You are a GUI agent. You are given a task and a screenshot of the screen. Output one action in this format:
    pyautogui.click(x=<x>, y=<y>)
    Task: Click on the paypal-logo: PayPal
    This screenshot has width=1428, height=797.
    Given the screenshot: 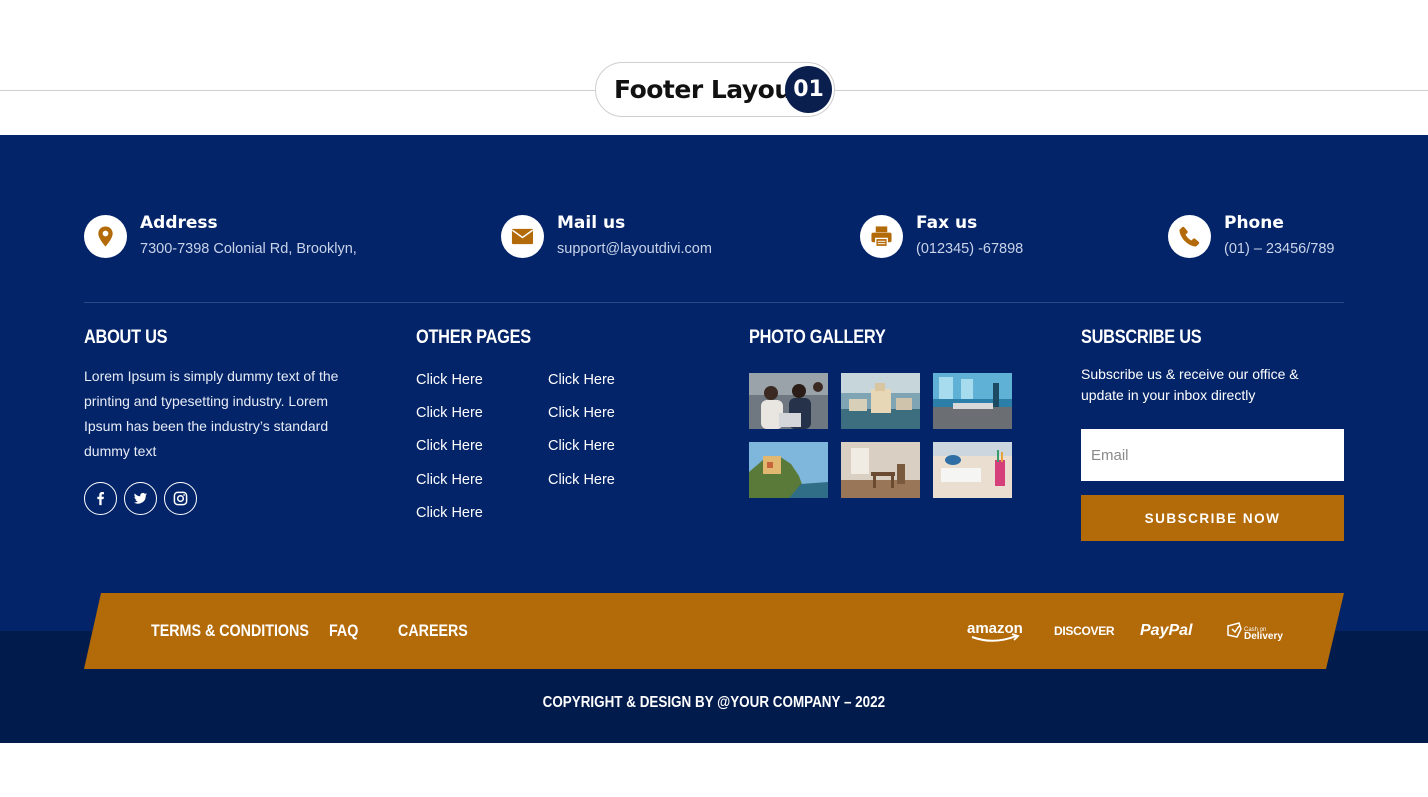 What is the action you would take?
    pyautogui.click(x=1170, y=631)
    